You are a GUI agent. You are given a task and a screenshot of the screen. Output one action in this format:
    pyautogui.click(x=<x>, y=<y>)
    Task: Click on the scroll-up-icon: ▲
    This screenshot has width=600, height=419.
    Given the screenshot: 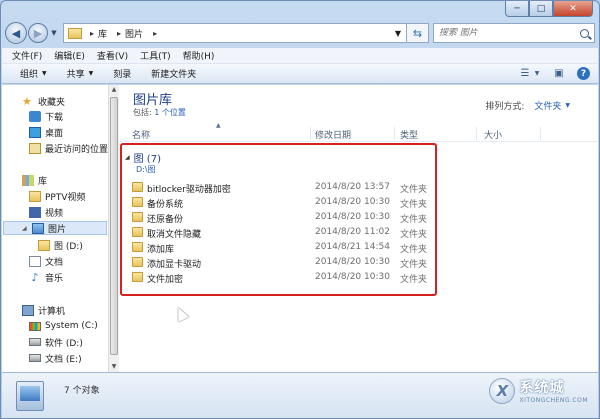 What is the action you would take?
    pyautogui.click(x=114, y=90)
    